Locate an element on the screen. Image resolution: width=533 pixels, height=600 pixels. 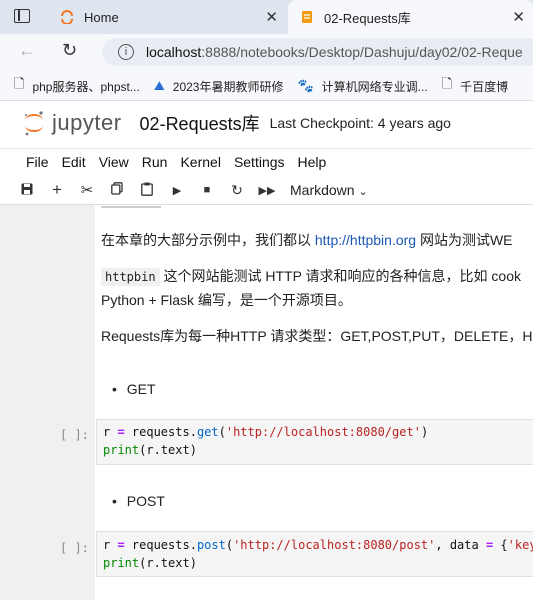
fast-forward-icon: ▶▶ is located at coordinates (267, 190).